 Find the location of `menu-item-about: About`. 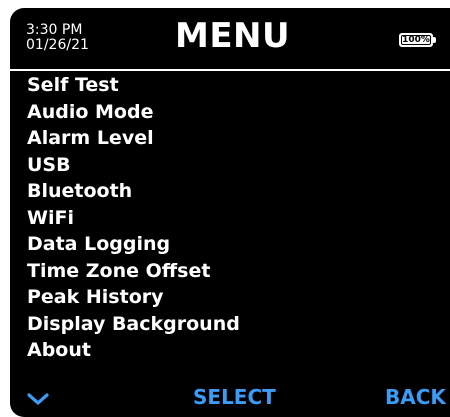

menu-item-about: About is located at coordinates (230, 350).